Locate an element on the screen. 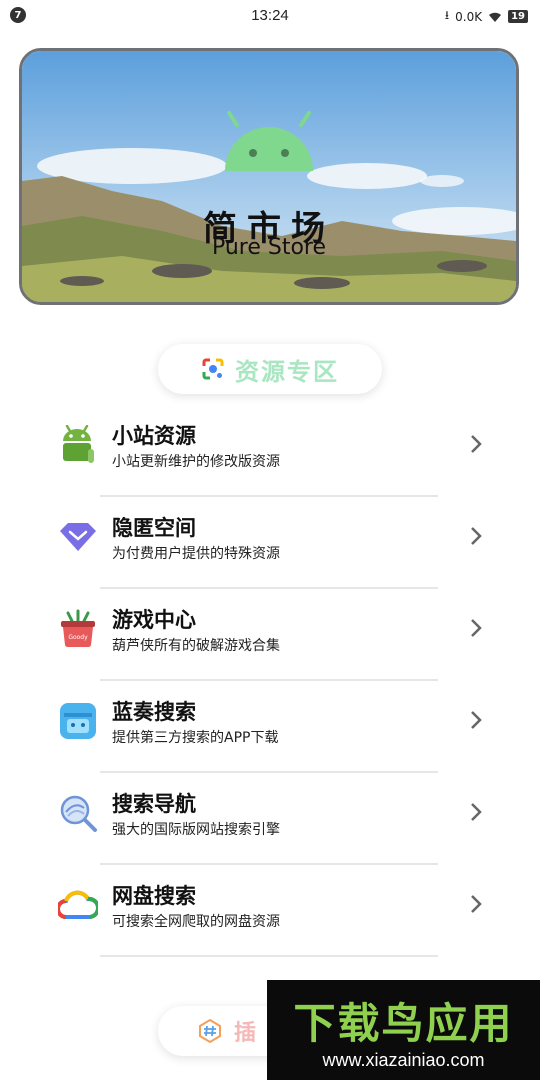 The width and height of the screenshot is (540, 1080). menu-item-subtitle: 为付费用户提供的特殊资源 is located at coordinates (196, 554).